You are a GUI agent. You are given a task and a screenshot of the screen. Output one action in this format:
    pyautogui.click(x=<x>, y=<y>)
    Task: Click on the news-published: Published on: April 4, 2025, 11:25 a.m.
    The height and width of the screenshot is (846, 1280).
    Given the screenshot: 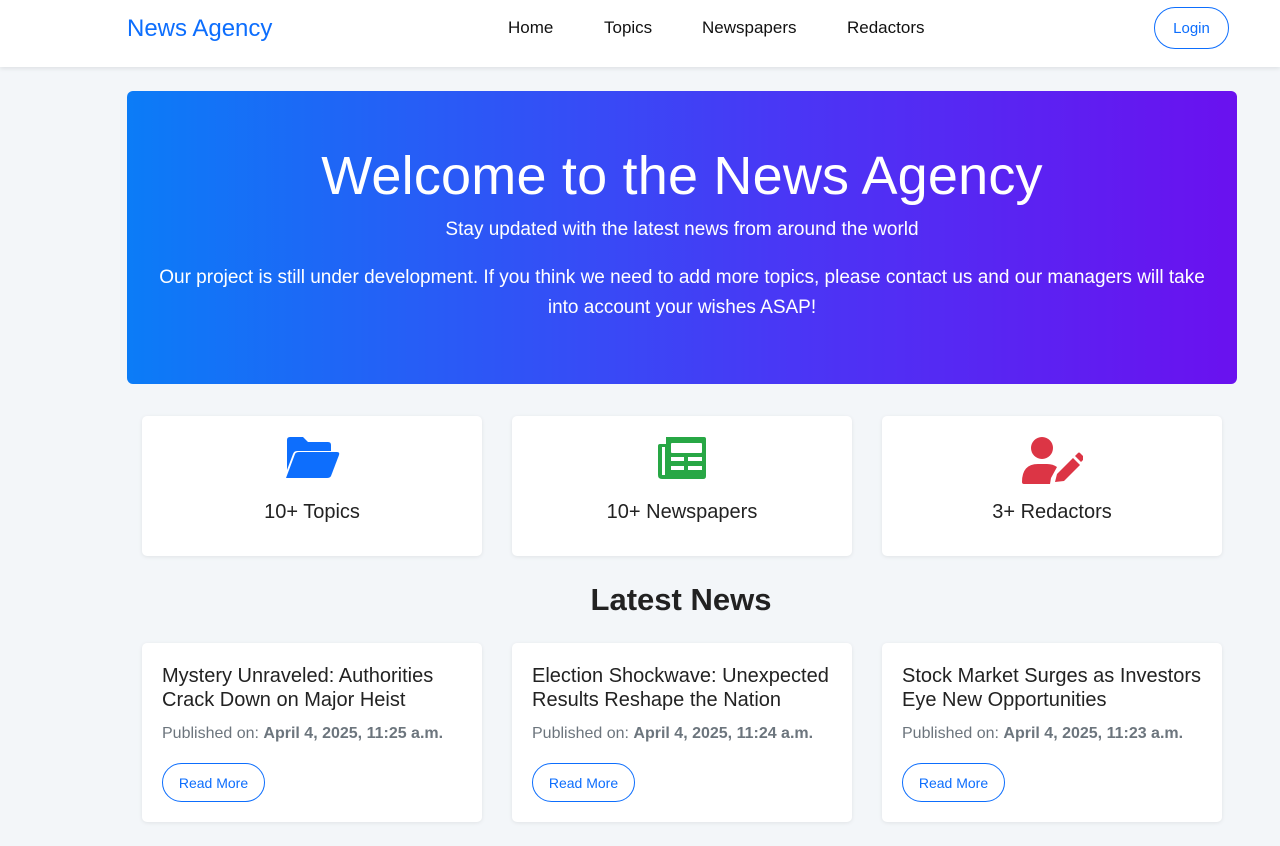 What is the action you would take?
    pyautogui.click(x=317, y=734)
    